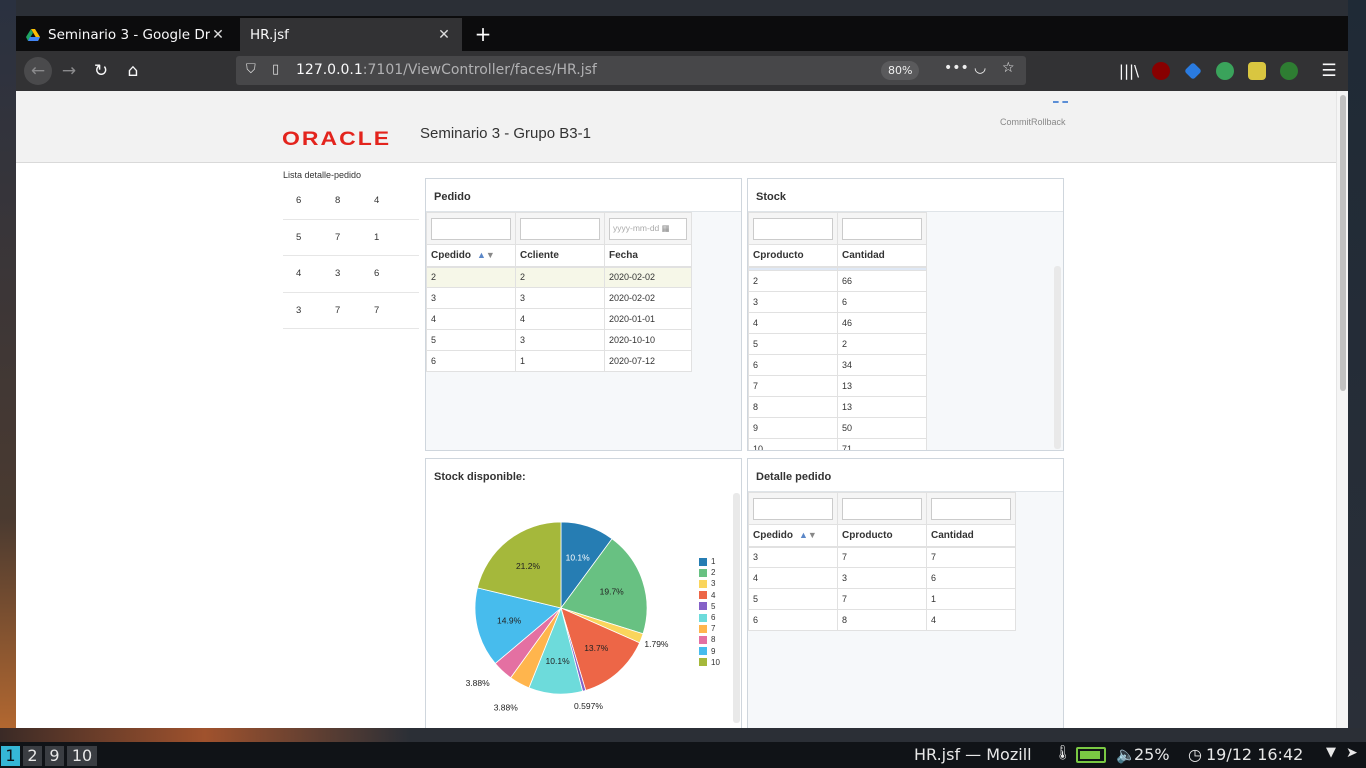 The width and height of the screenshot is (1366, 768). Describe the element at coordinates (54, 756) in the screenshot. I see `workspace-button: 9` at that location.